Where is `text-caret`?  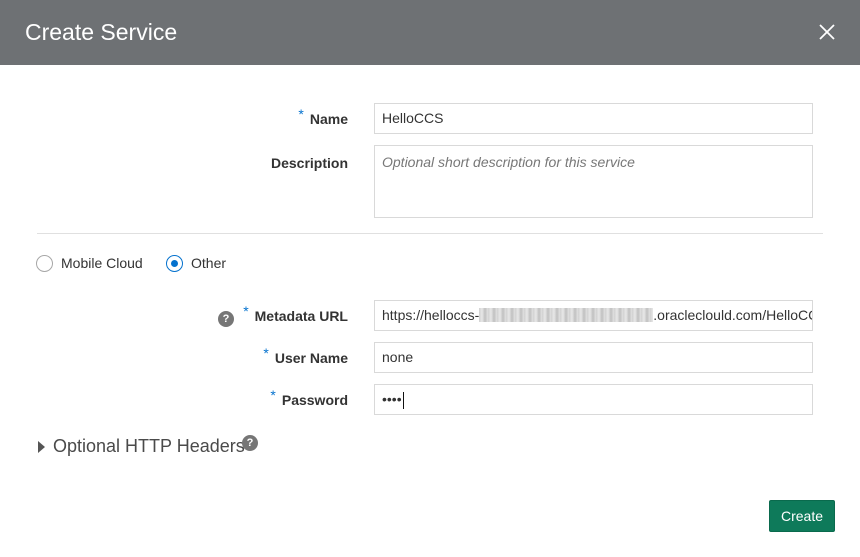 text-caret is located at coordinates (403, 400).